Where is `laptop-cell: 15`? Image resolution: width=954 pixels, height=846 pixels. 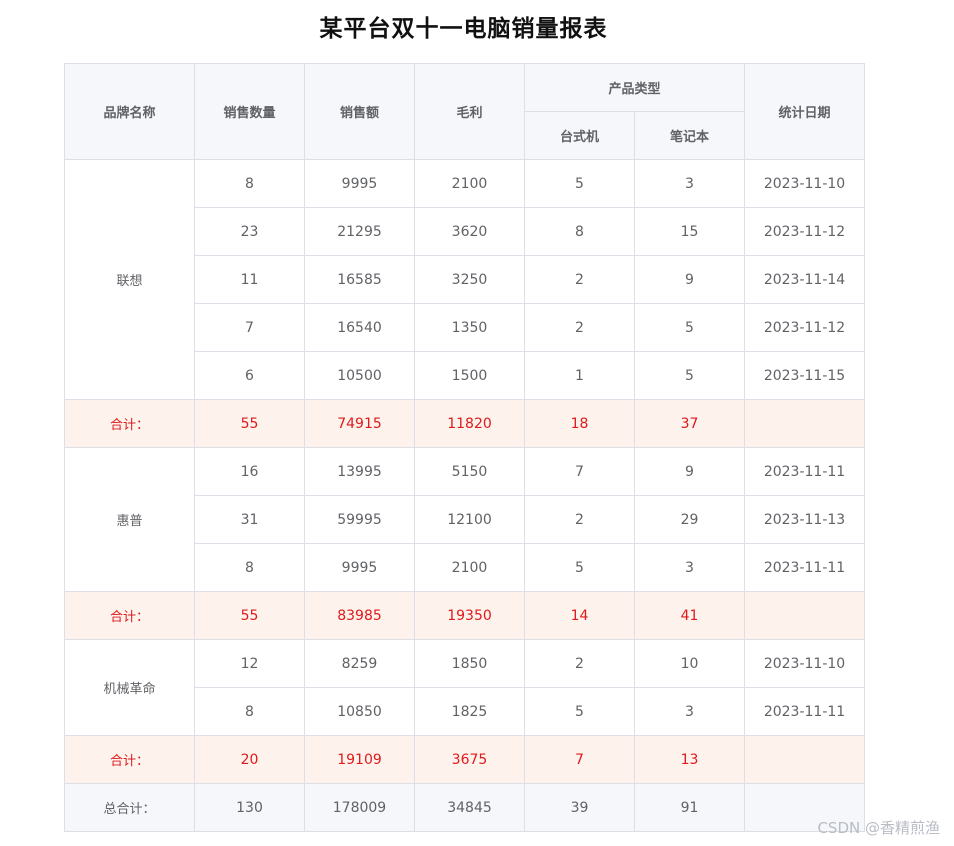
laptop-cell: 15 is located at coordinates (689, 231).